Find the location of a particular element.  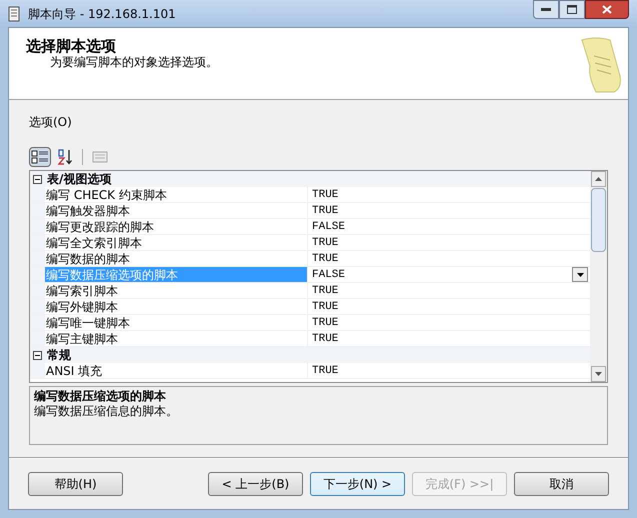

maximize-button is located at coordinates (572, 9).